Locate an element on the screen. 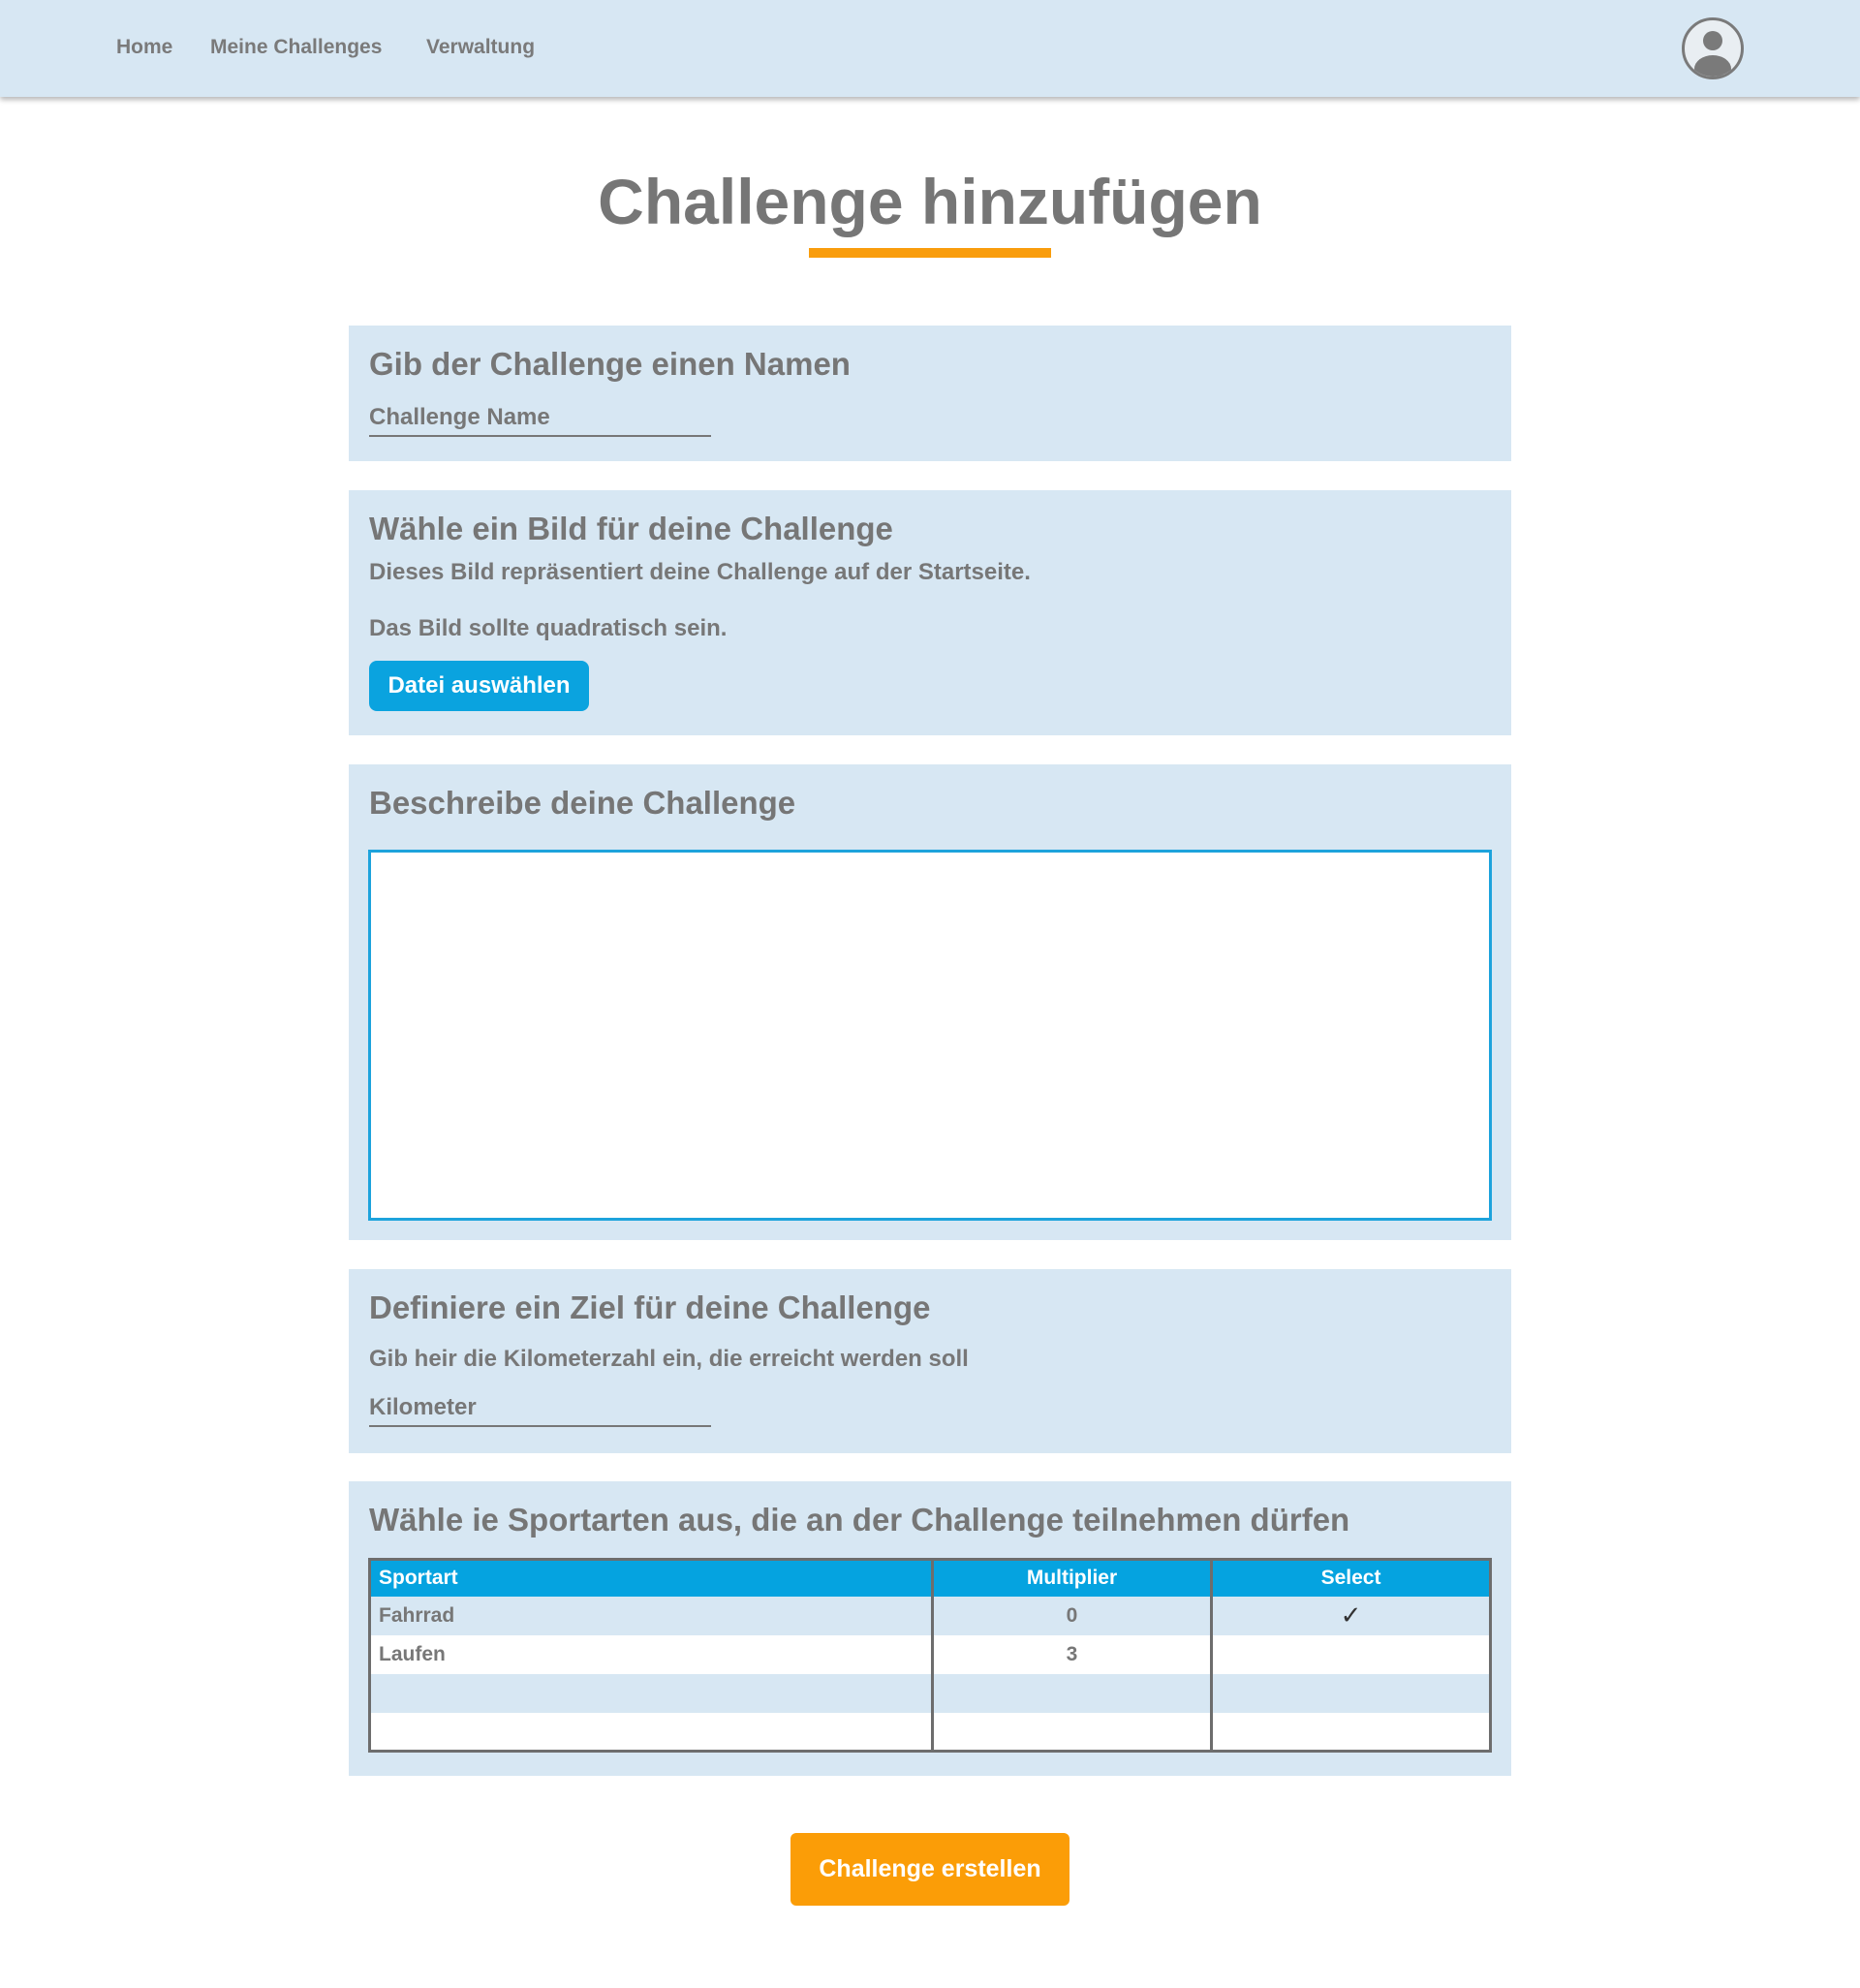 Image resolution: width=1860 pixels, height=1988 pixels. column-header-multiplier: Multiplier is located at coordinates (1072, 1578).